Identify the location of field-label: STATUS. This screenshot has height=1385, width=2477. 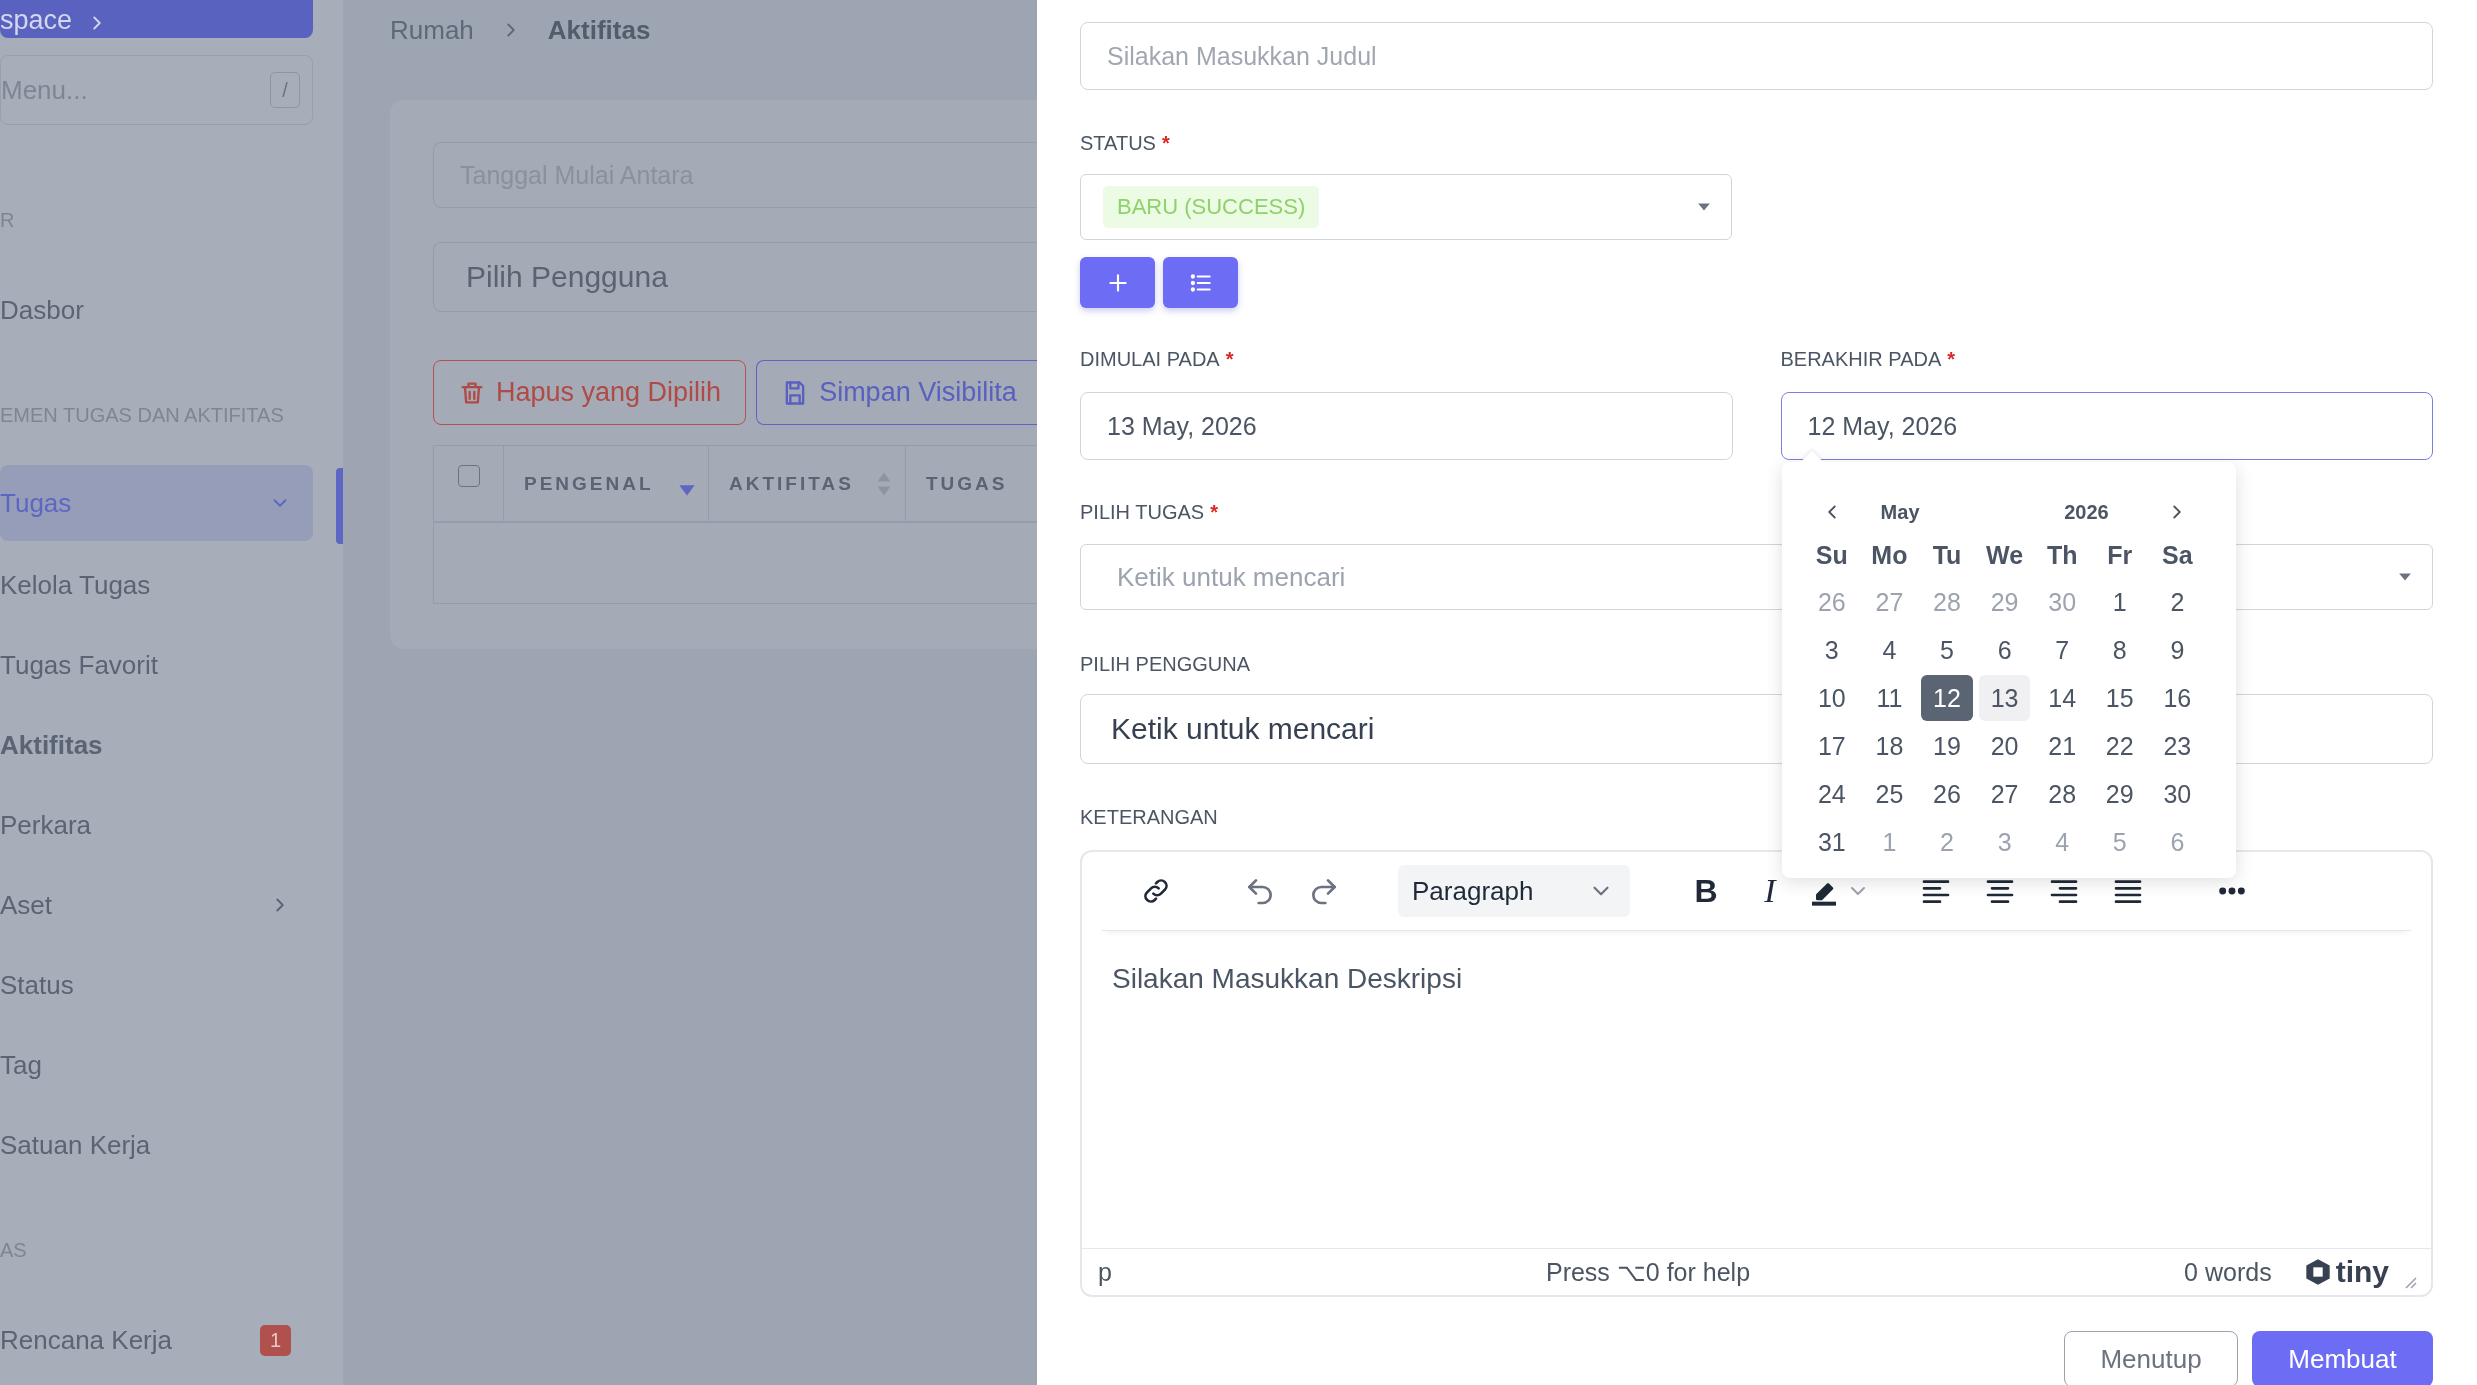
(1118, 143).